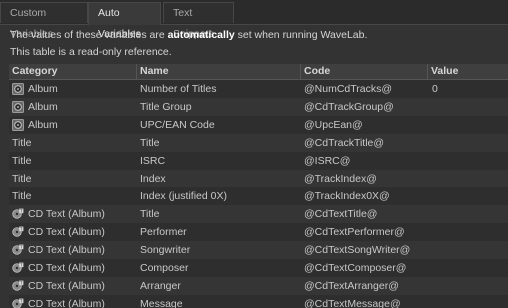 This screenshot has height=308, width=508. What do you see at coordinates (153, 178) in the screenshot?
I see `cell-name: Index` at bounding box center [153, 178].